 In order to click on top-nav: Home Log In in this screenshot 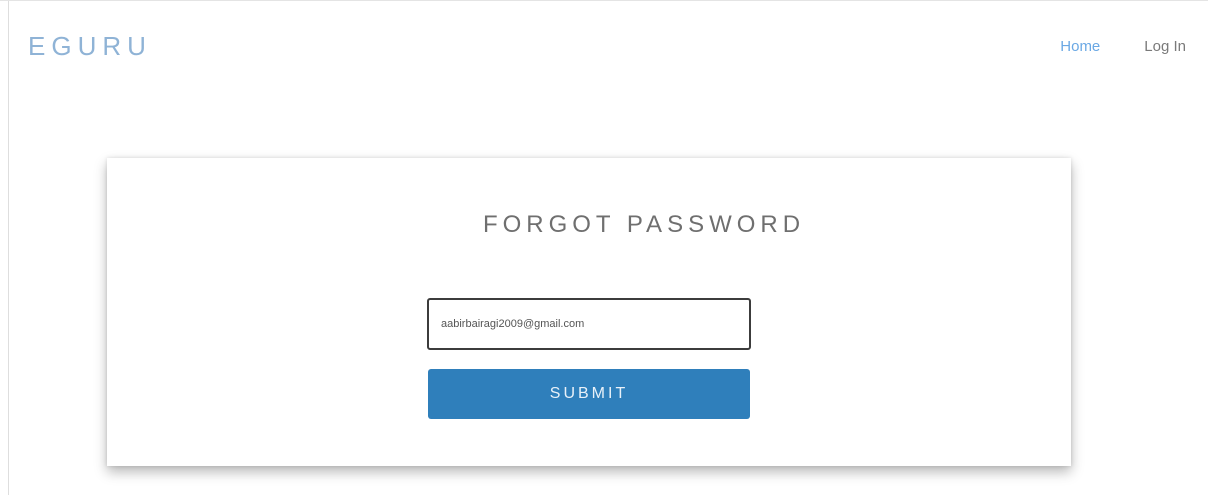, I will do `click(1123, 46)`.